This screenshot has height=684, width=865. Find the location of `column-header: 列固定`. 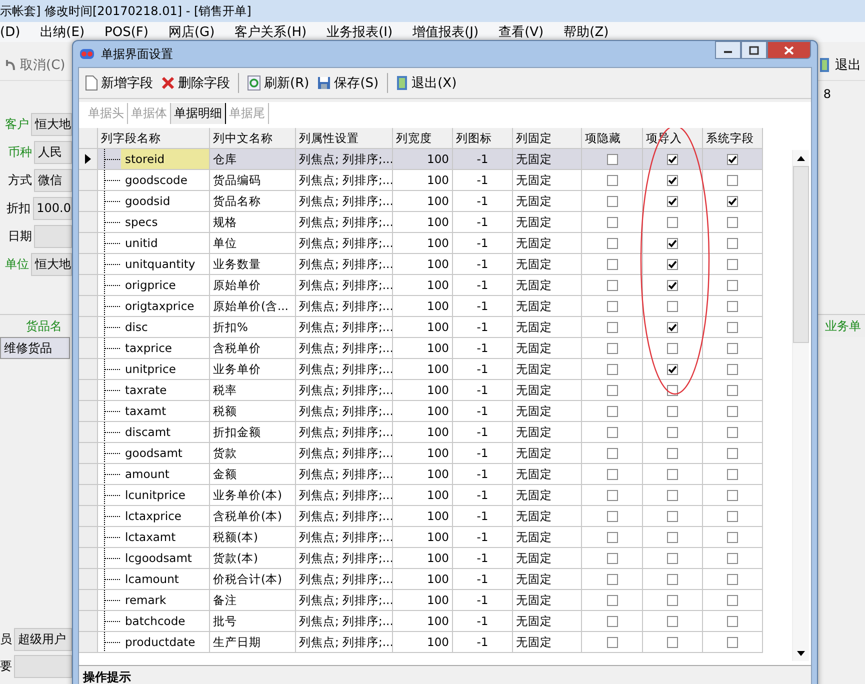

column-header: 列固定 is located at coordinates (547, 138).